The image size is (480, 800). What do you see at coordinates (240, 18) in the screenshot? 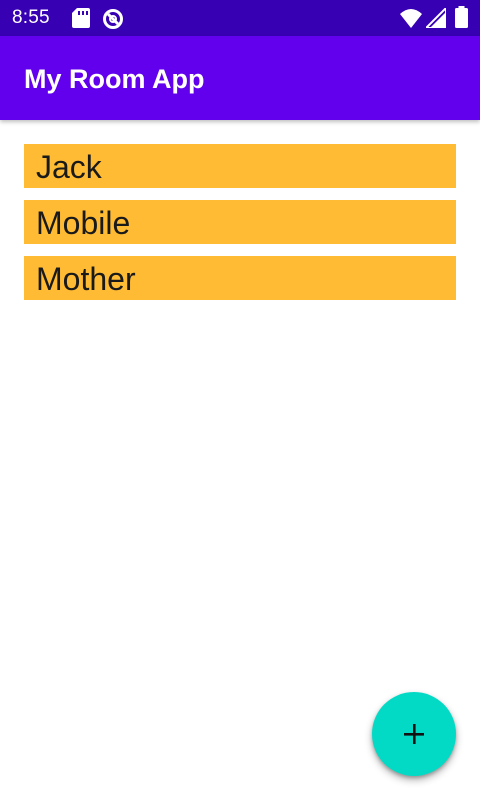
I see `status-bar: 8:55` at bounding box center [240, 18].